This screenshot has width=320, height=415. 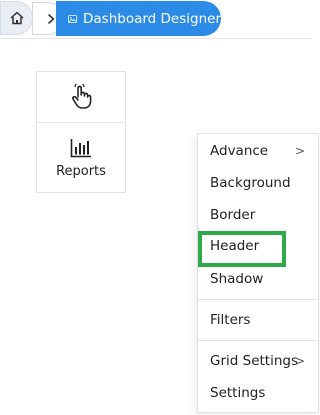 I want to click on top-bar: Dashboard Designer, so click(x=156, y=19).